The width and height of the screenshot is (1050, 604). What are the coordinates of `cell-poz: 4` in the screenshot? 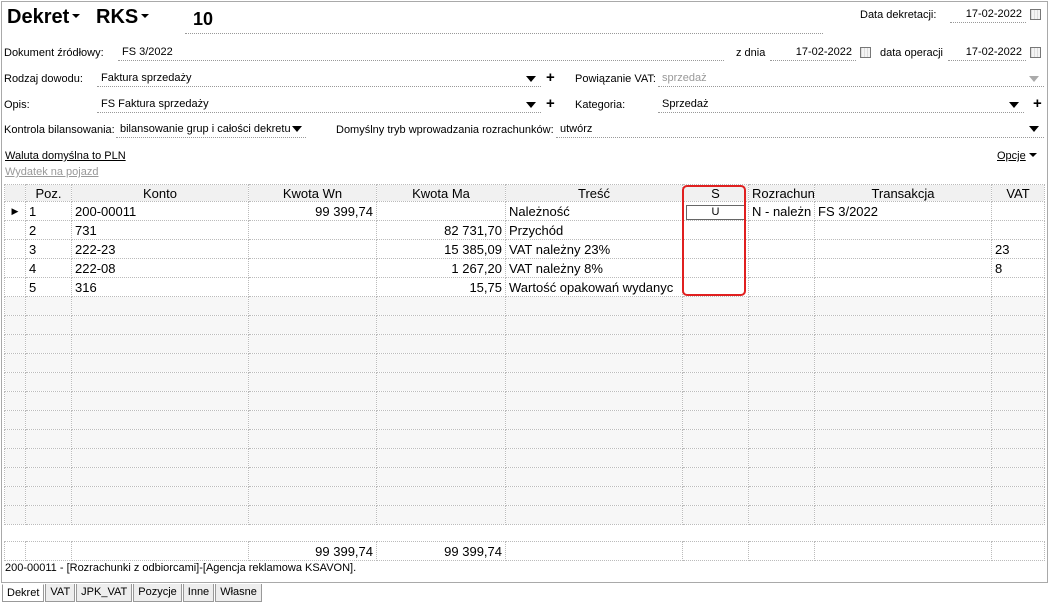 It's located at (48, 268).